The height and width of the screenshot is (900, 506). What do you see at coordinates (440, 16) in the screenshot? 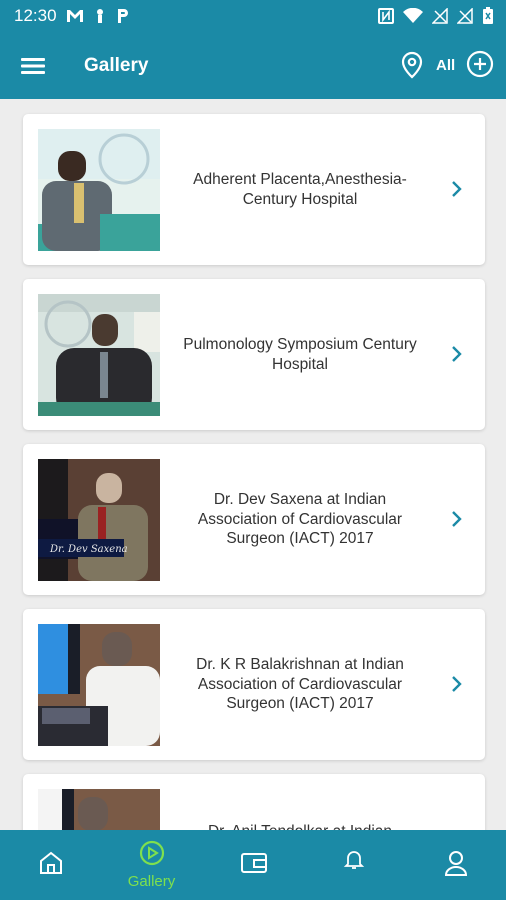
I see `signal-off-icon` at bounding box center [440, 16].